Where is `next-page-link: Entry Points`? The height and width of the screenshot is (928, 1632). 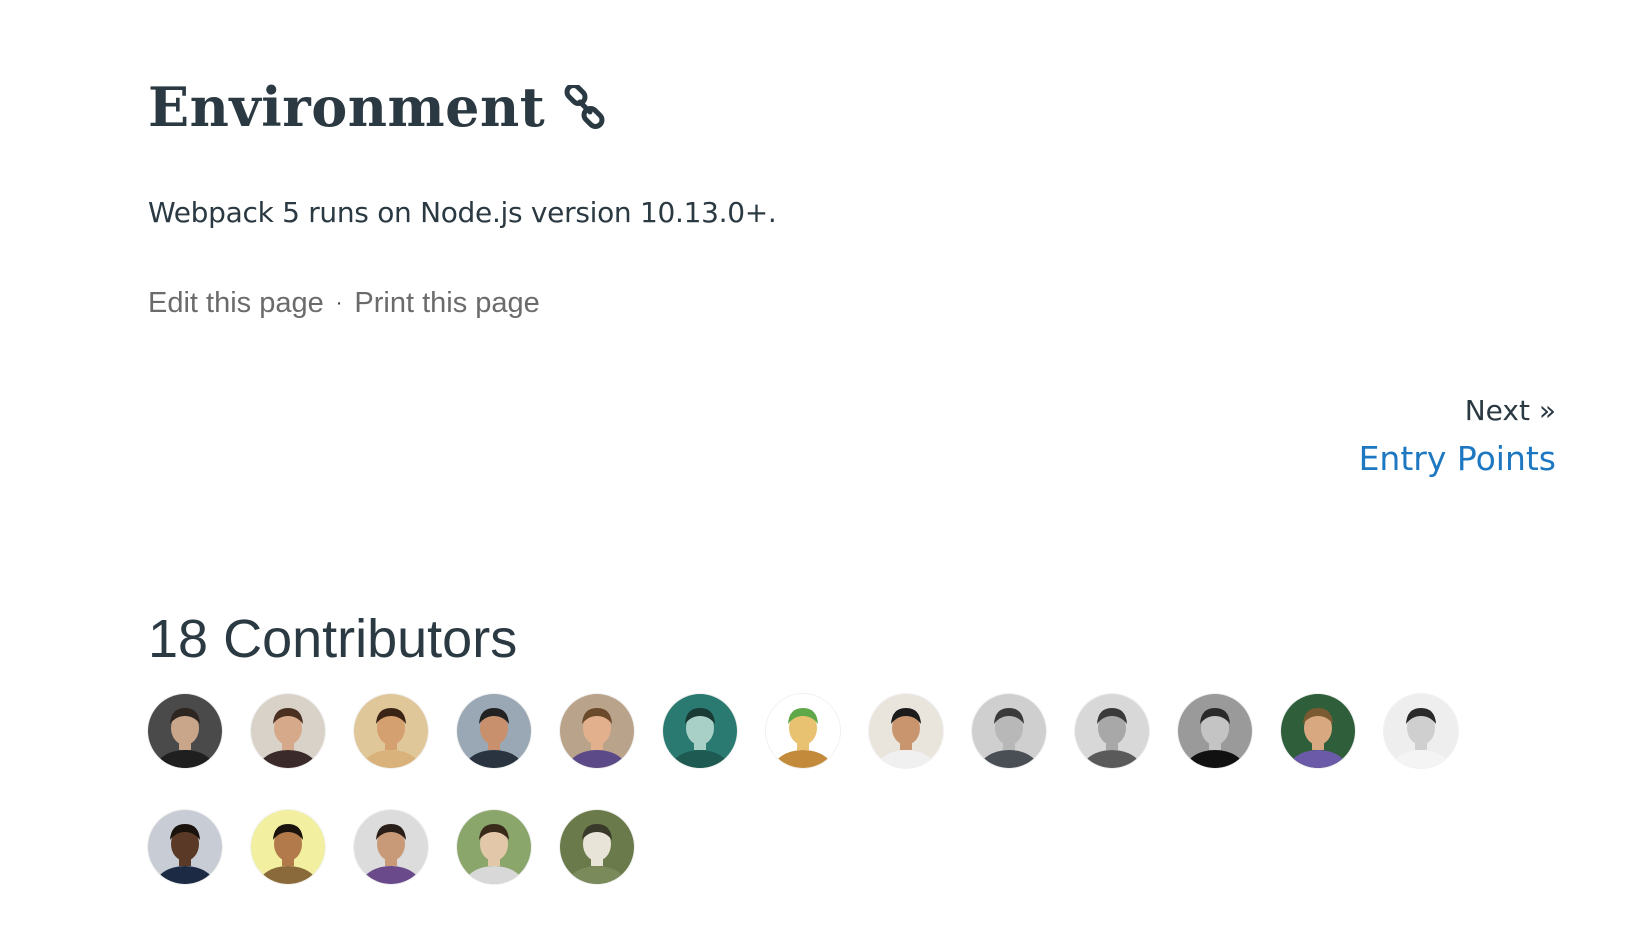
next-page-link: Entry Points is located at coordinates (1457, 458).